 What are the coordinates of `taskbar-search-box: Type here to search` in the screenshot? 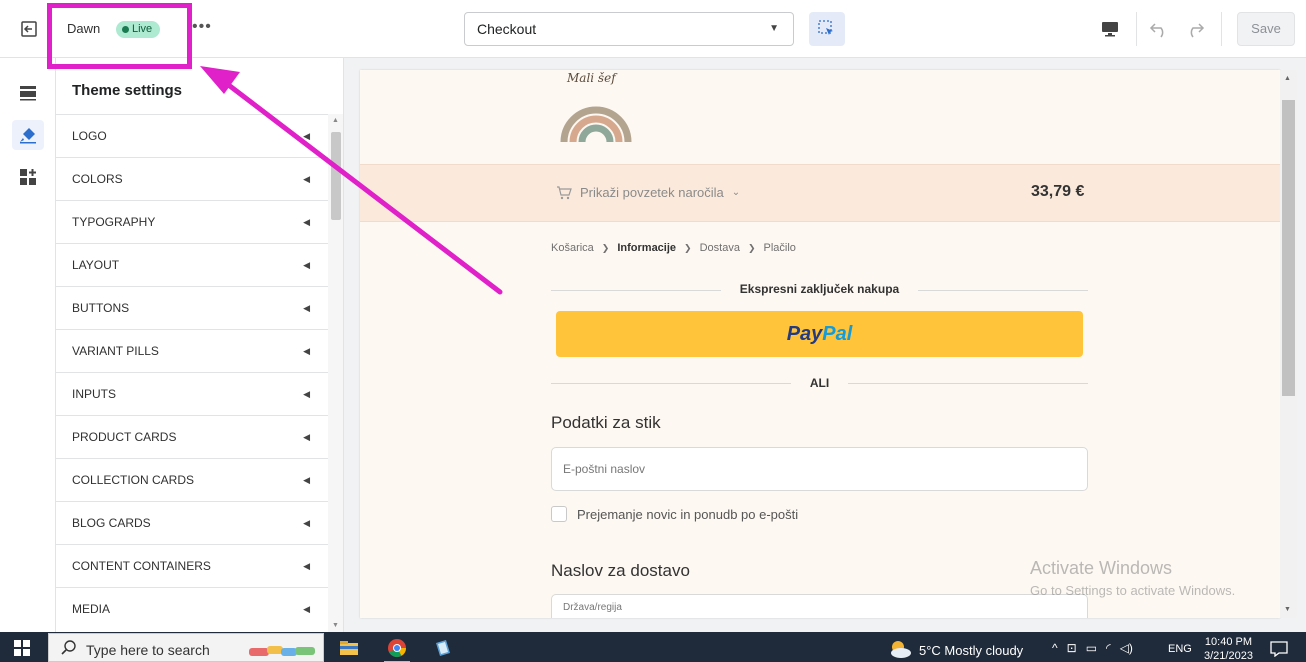 It's located at (186, 647).